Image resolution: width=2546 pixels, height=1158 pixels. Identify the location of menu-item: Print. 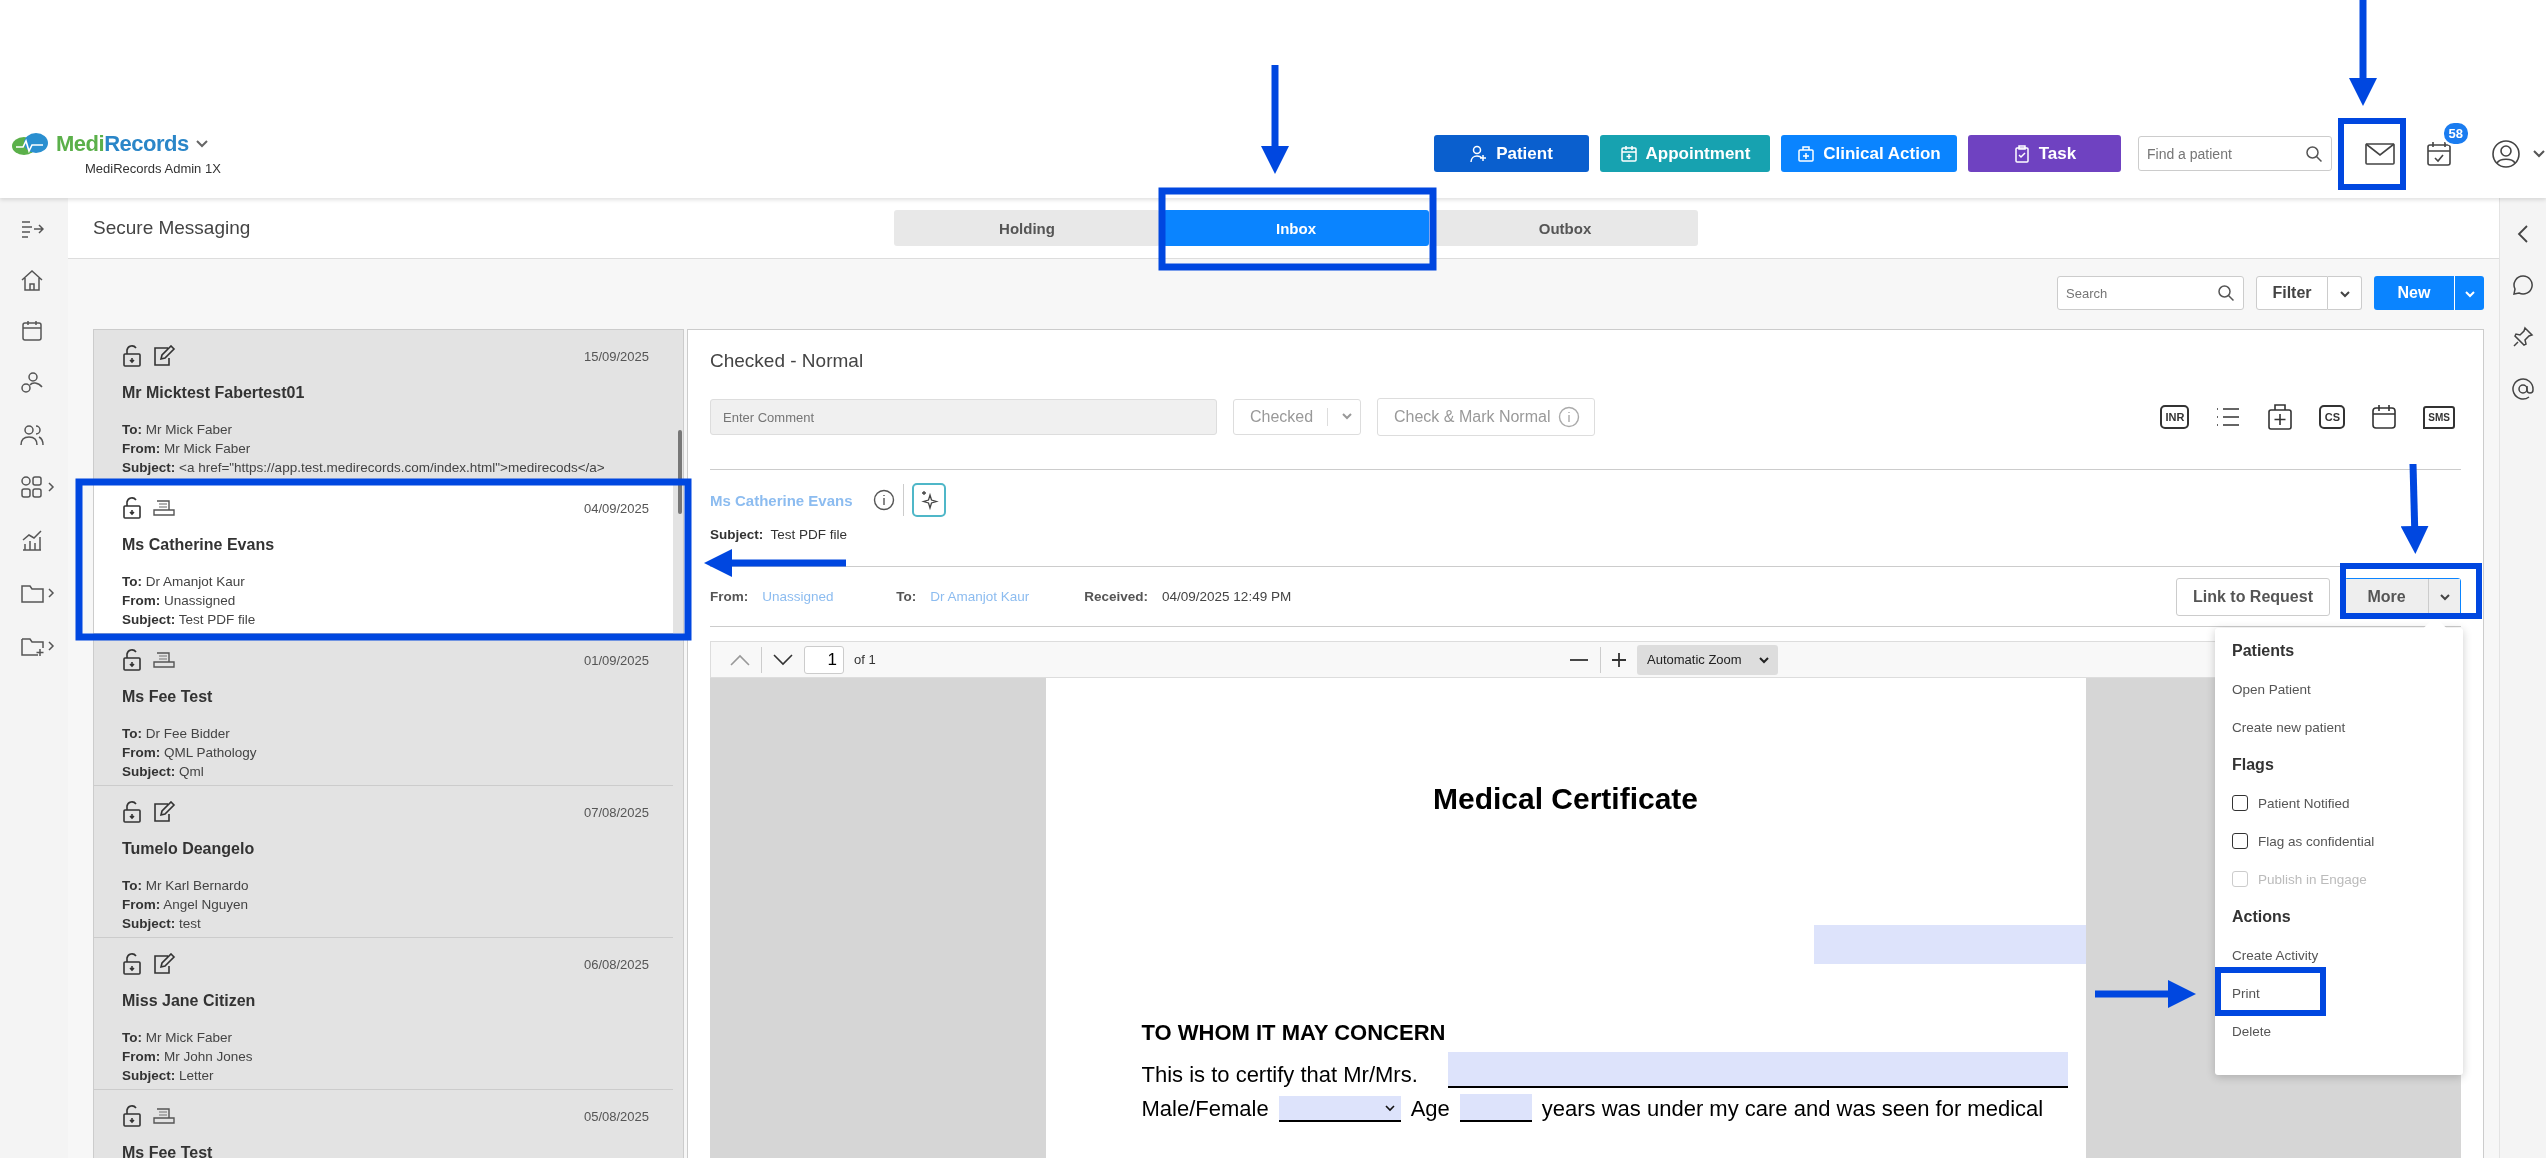
(2347, 993).